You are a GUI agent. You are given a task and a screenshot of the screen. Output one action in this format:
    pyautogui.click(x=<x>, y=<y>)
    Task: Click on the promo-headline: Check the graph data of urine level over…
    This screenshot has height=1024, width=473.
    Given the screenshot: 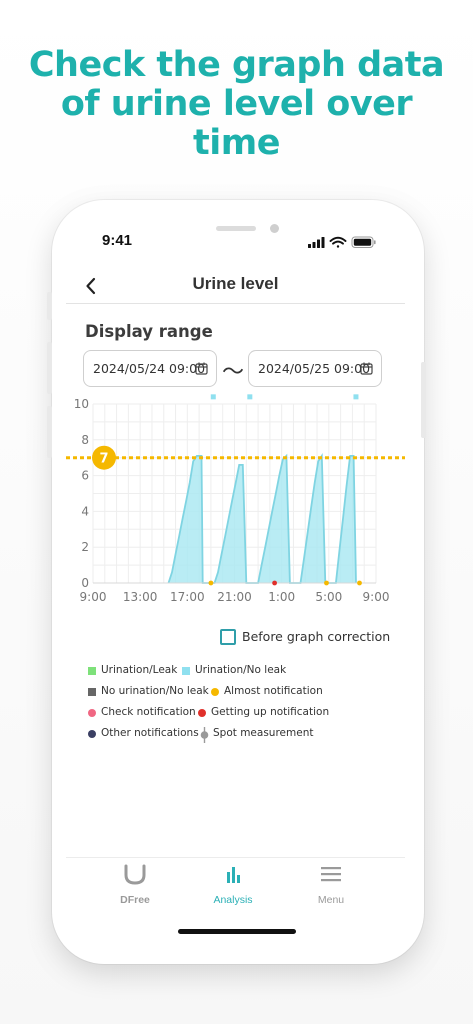 What is the action you would take?
    pyautogui.click(x=236, y=104)
    